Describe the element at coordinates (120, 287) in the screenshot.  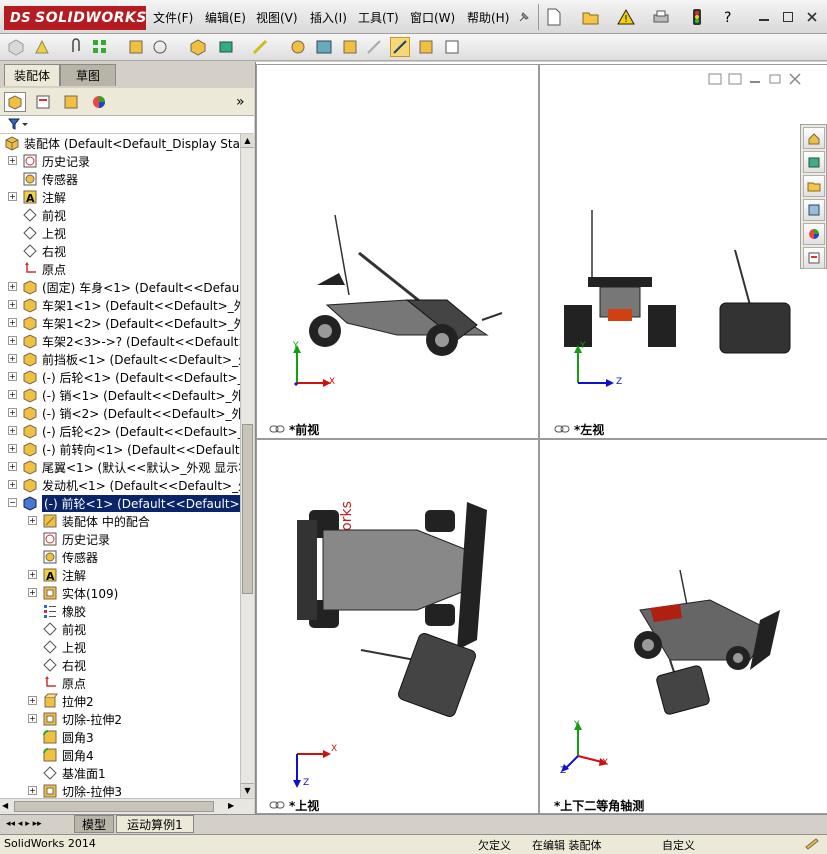
I see `tree-item: + (固定) 车身<1> (Default<<Default>` at that location.